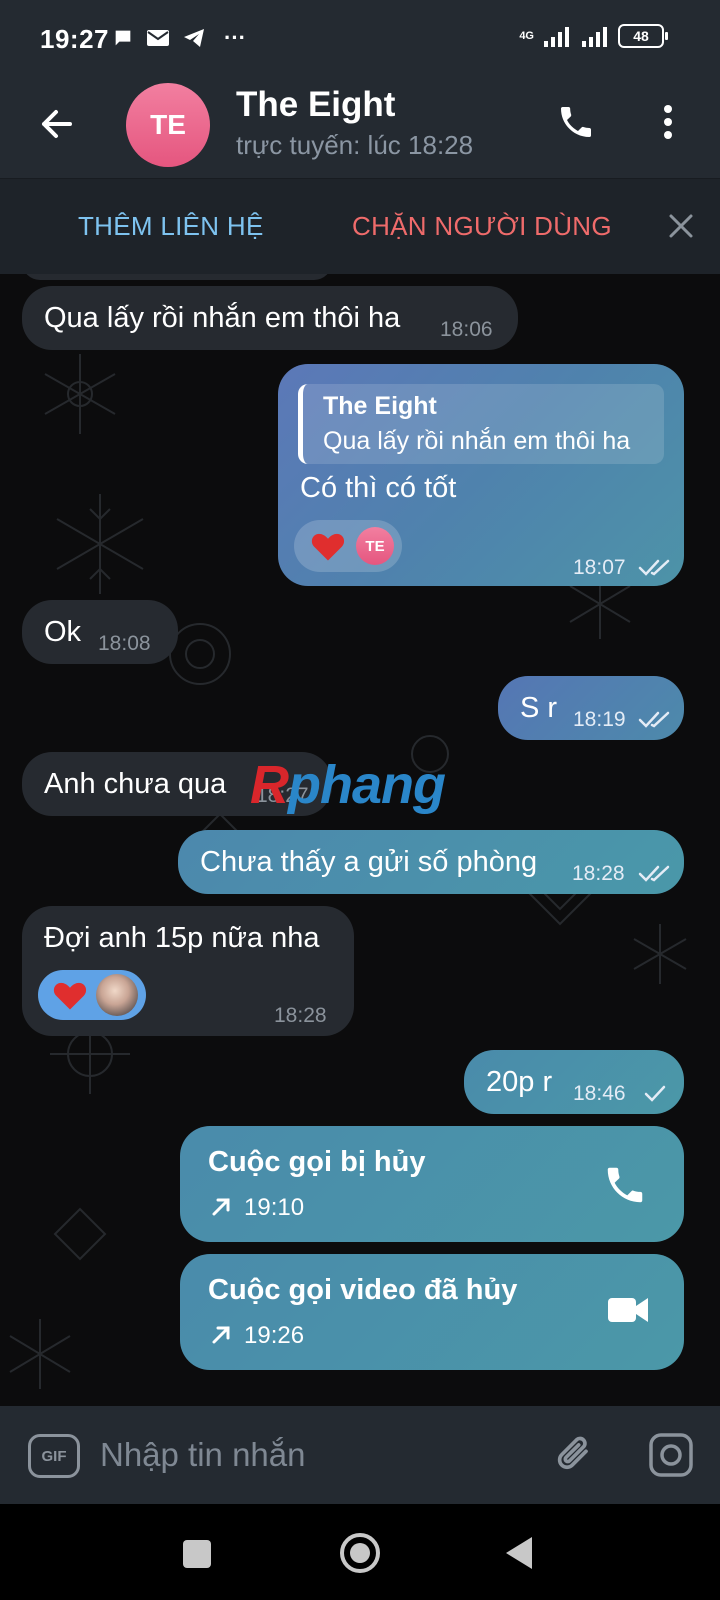  I want to click on close-action-bar-button, so click(681, 226).